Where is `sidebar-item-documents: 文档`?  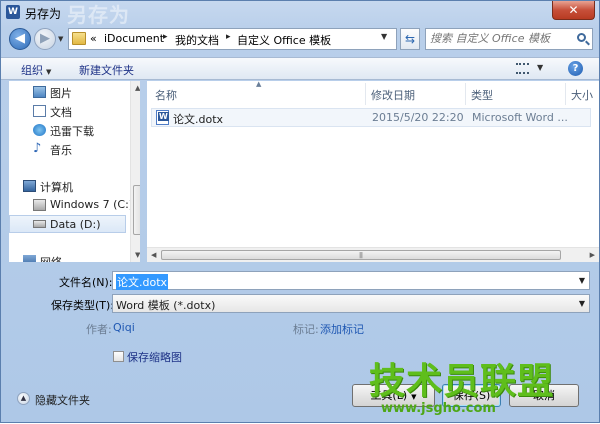 sidebar-item-documents: 文档 is located at coordinates (67, 111).